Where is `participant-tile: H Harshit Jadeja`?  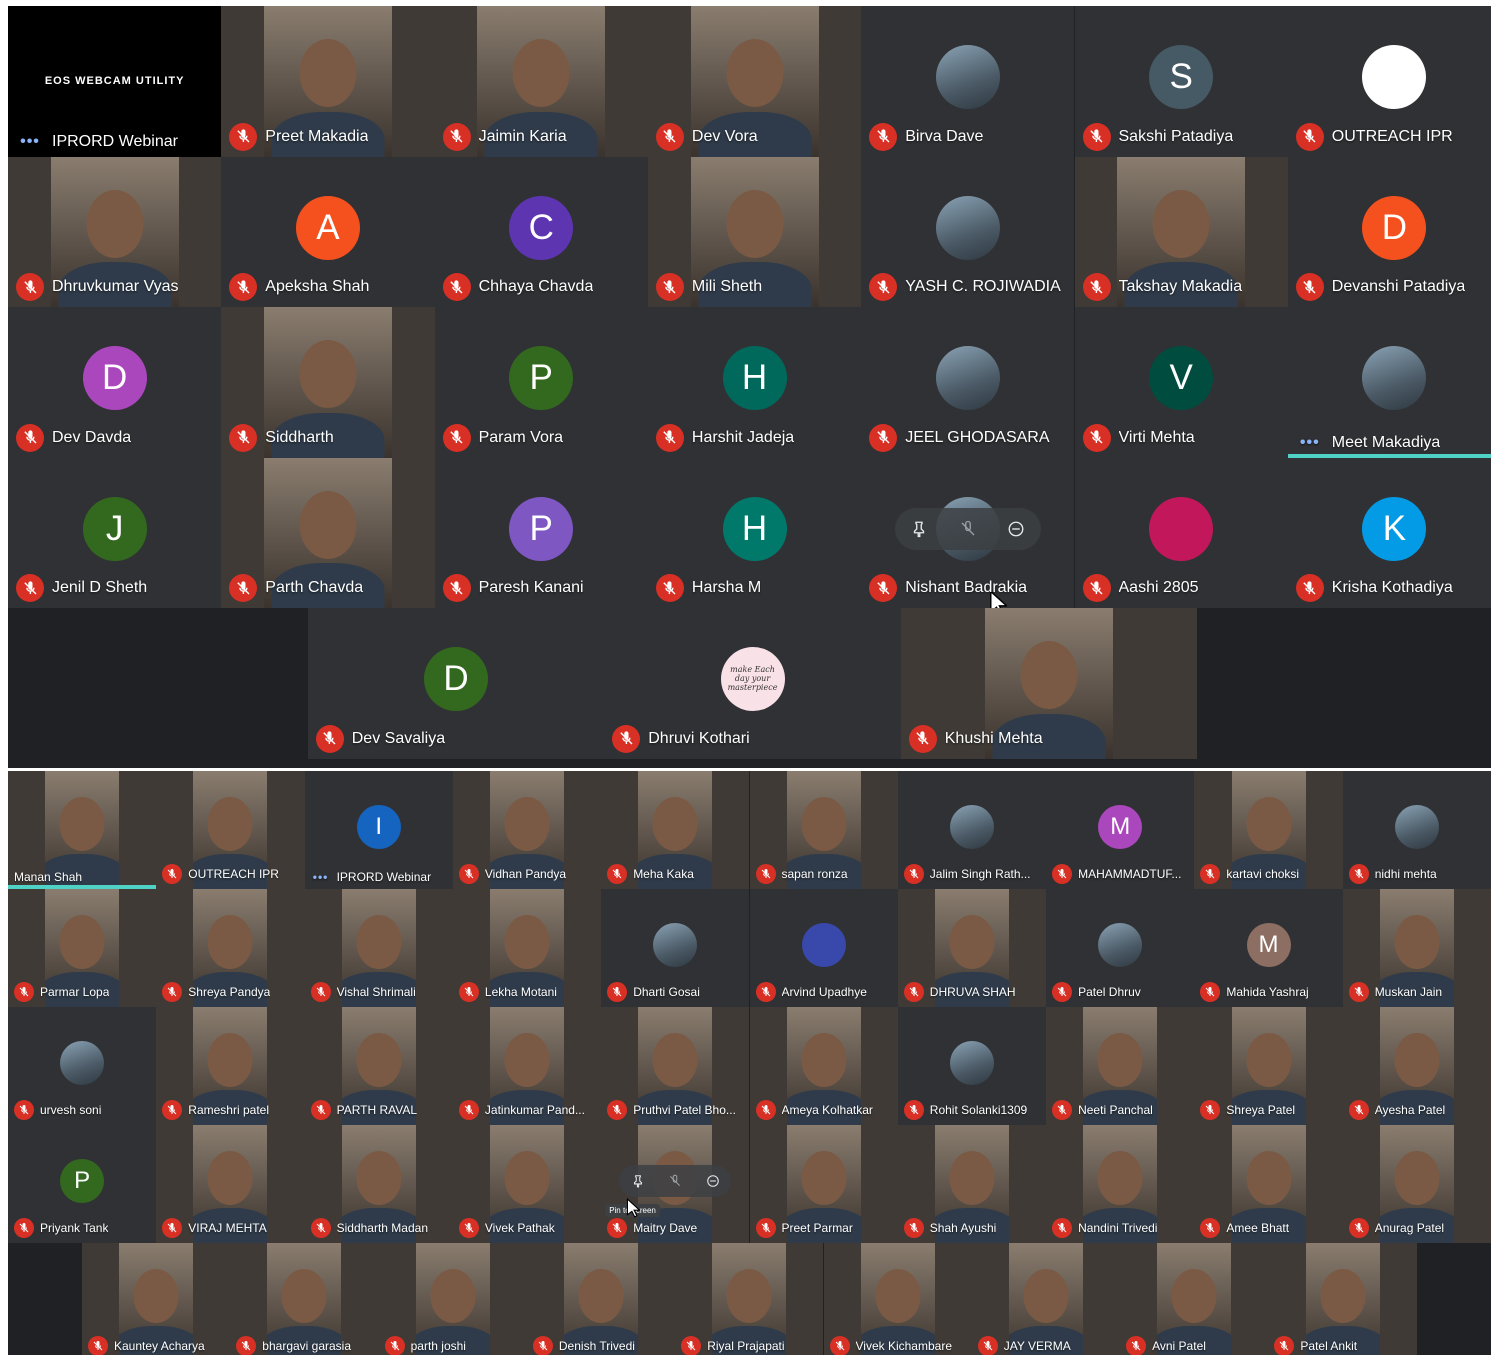
participant-tile: H Harshit Jadeja is located at coordinates (754, 382).